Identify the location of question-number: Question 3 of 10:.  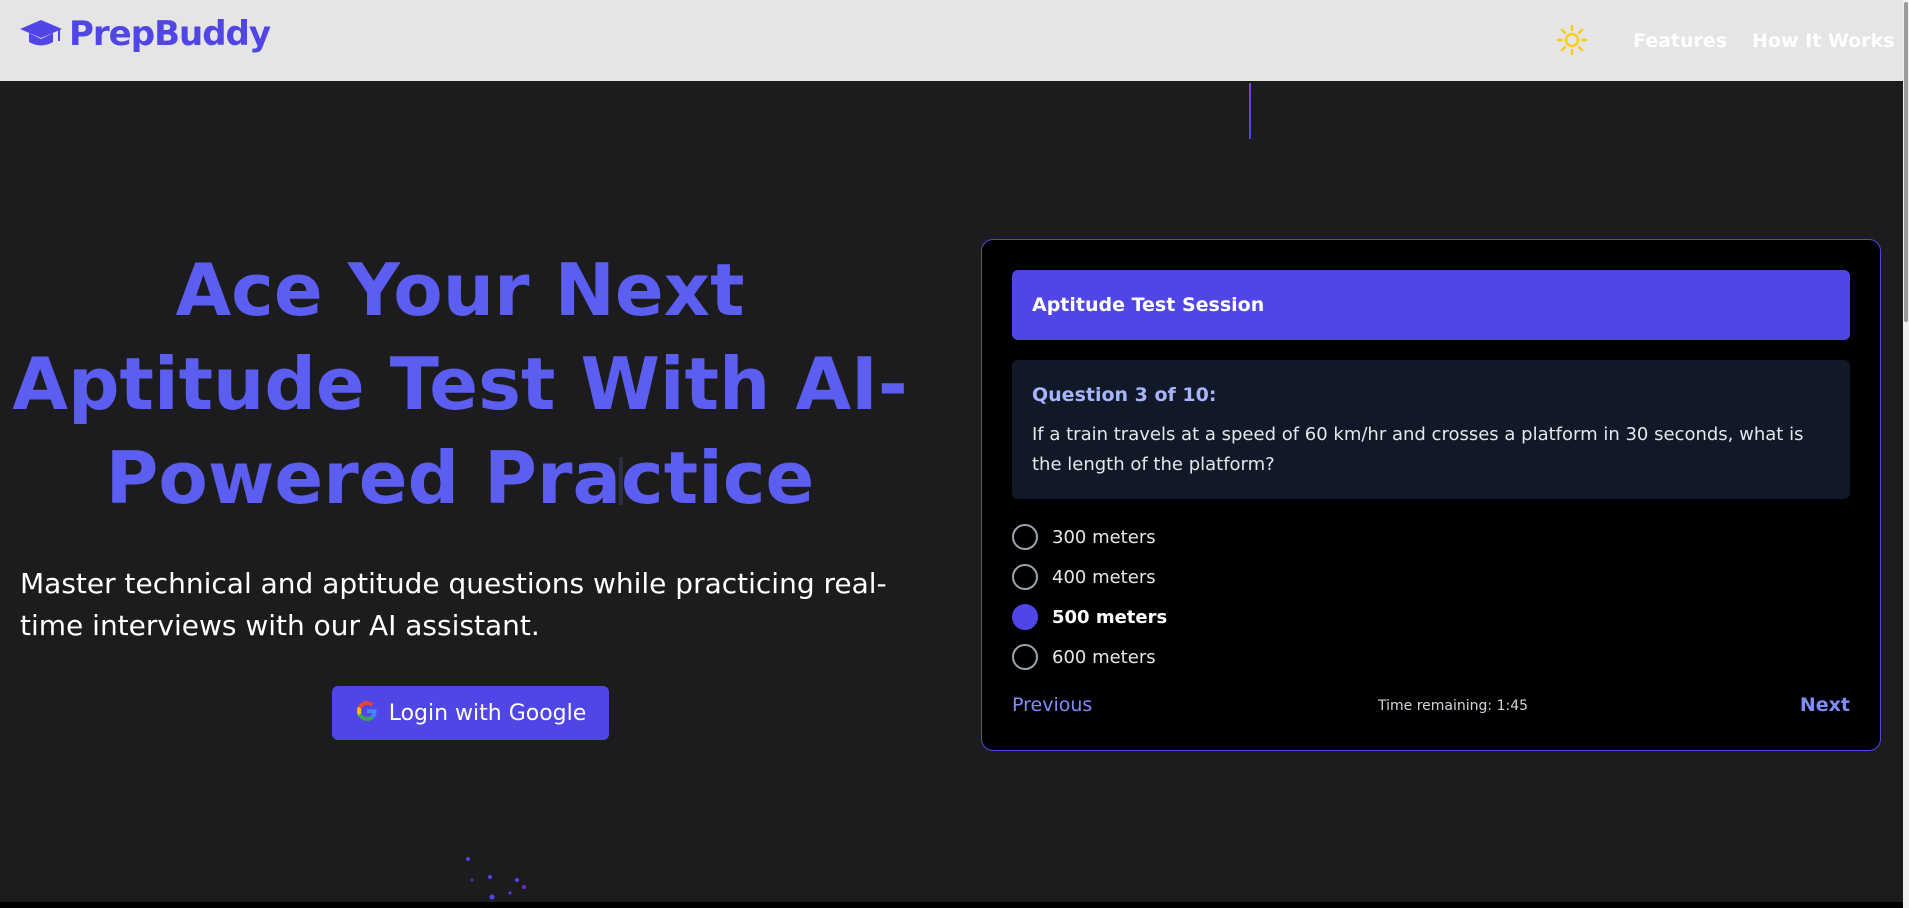
(1124, 395).